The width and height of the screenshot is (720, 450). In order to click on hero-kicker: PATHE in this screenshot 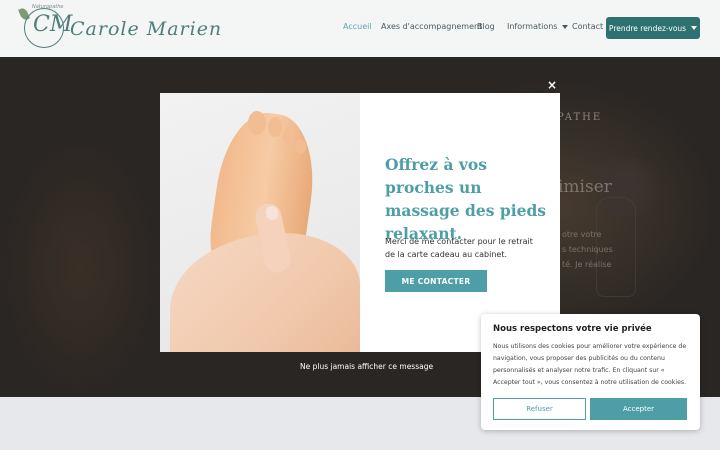, I will do `click(580, 117)`.